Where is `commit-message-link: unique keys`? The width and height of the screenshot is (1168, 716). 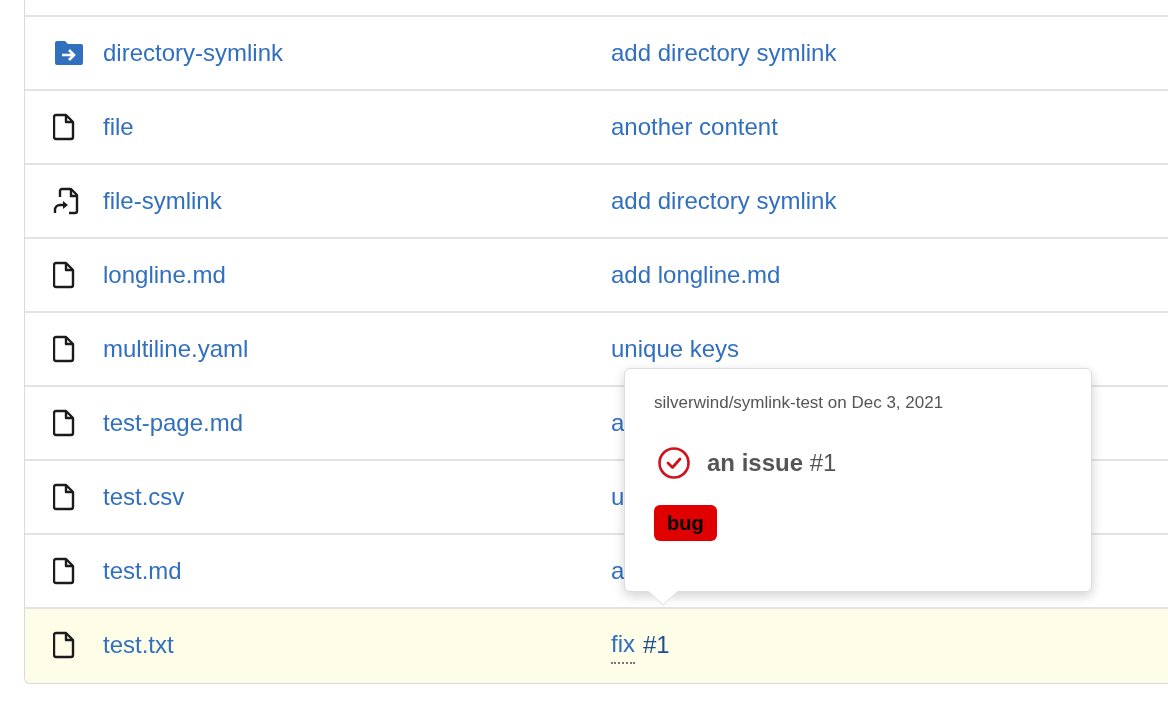 commit-message-link: unique keys is located at coordinates (675, 349).